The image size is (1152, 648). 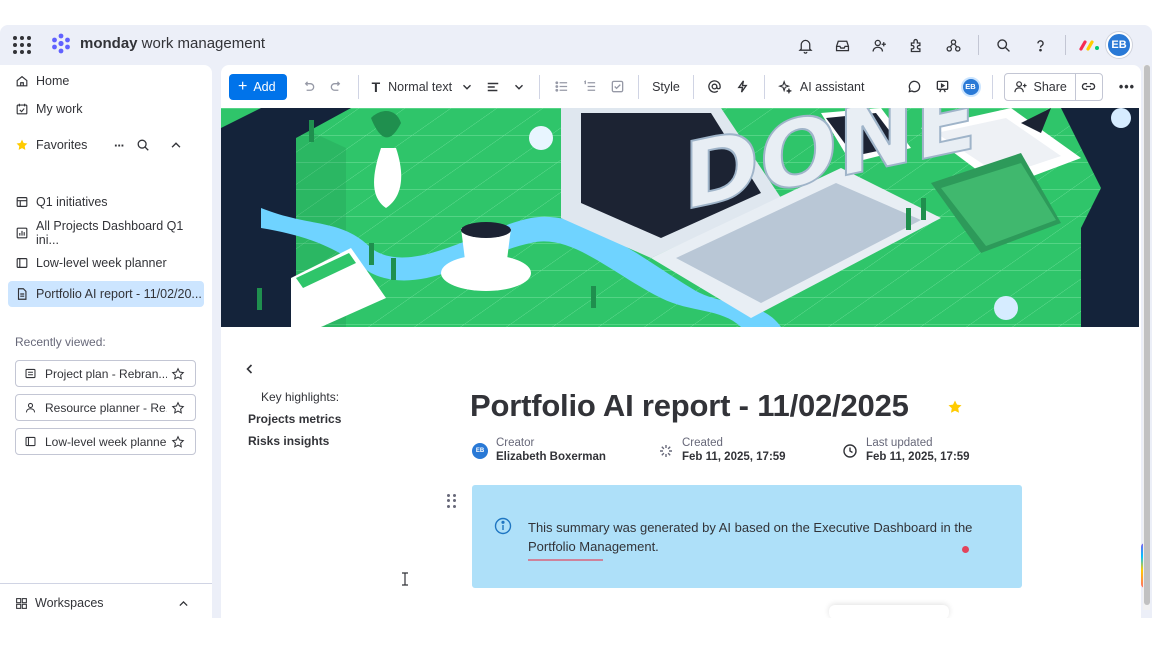 I want to click on sidebar-item-q1-initiatives: Q1 initiatives, so click(x=106, y=202).